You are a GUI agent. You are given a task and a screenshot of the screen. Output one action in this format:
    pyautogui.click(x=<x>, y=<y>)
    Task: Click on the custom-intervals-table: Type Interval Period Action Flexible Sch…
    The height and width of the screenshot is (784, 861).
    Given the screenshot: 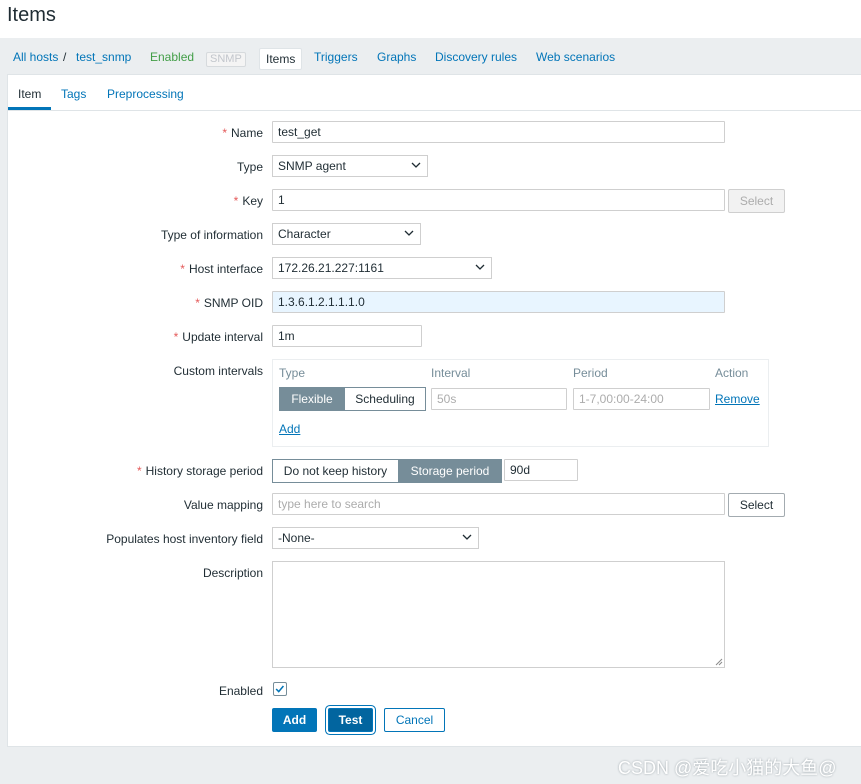 What is the action you would take?
    pyautogui.click(x=520, y=403)
    